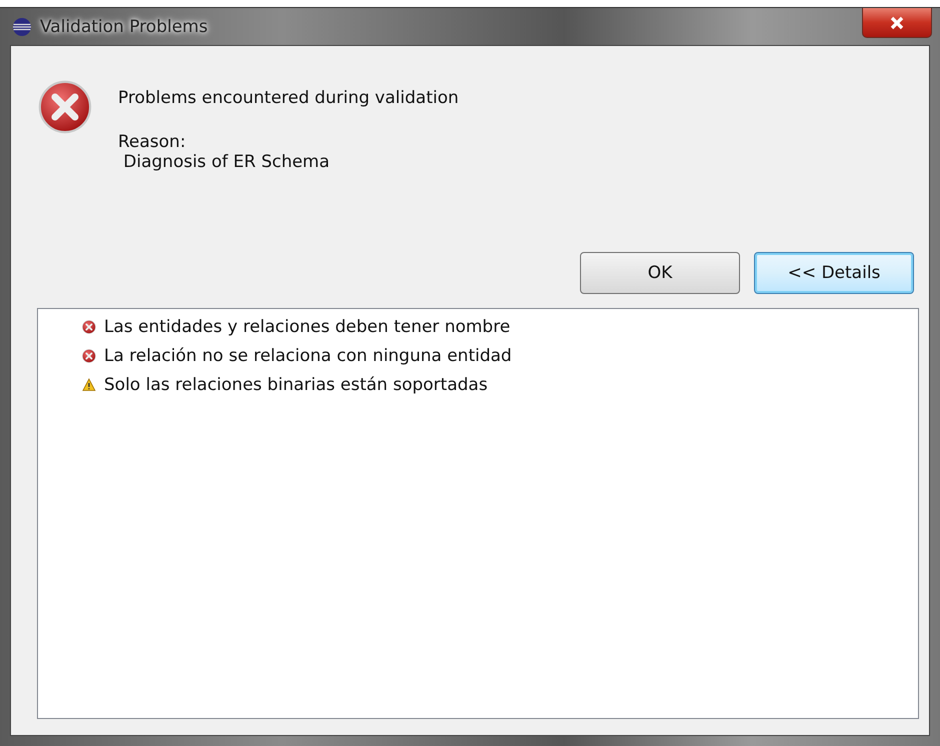  I want to click on ok-button: OK, so click(660, 273).